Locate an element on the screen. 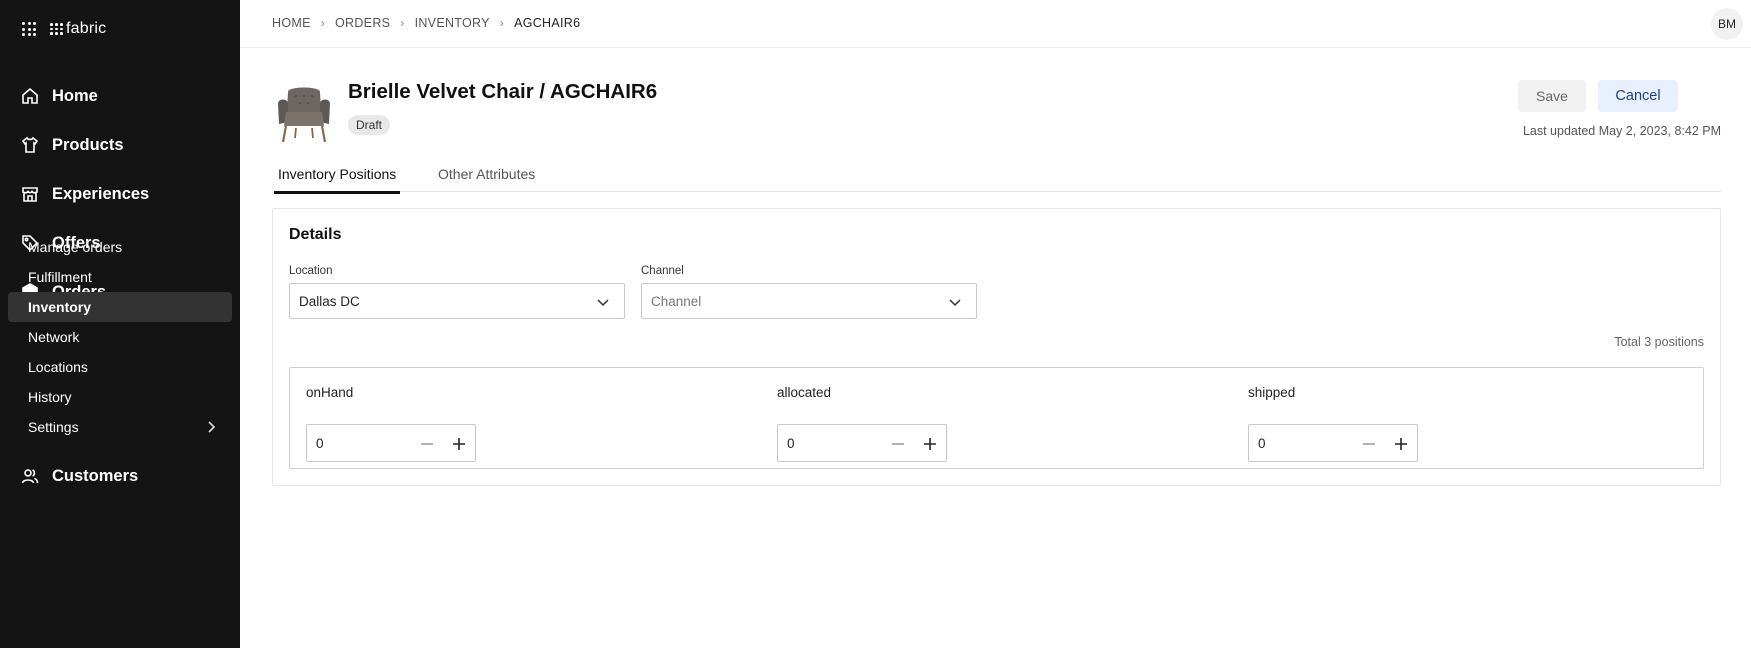 This screenshot has height=648, width=1751. sidebar-item-inventory: Inventory is located at coordinates (120, 307).